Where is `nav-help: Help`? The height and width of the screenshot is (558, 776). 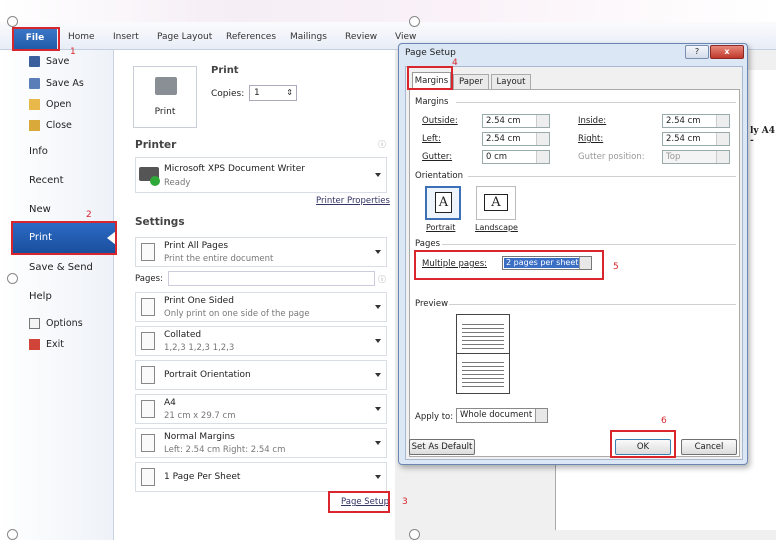
nav-help: Help is located at coordinates (40, 296).